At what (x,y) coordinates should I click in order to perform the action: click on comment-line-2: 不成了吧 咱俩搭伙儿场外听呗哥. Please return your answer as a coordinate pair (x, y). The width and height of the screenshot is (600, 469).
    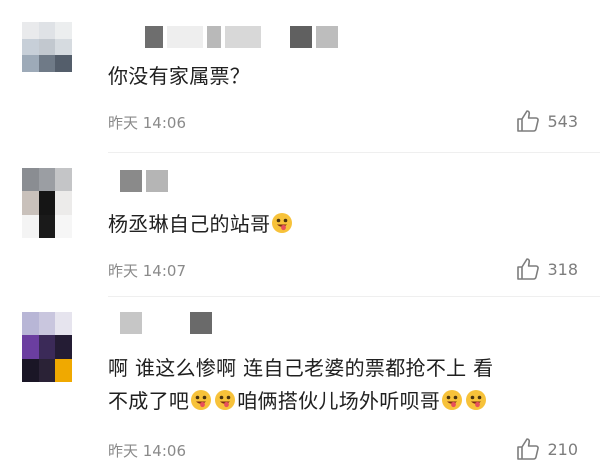
    Looking at the image, I should click on (300, 401).